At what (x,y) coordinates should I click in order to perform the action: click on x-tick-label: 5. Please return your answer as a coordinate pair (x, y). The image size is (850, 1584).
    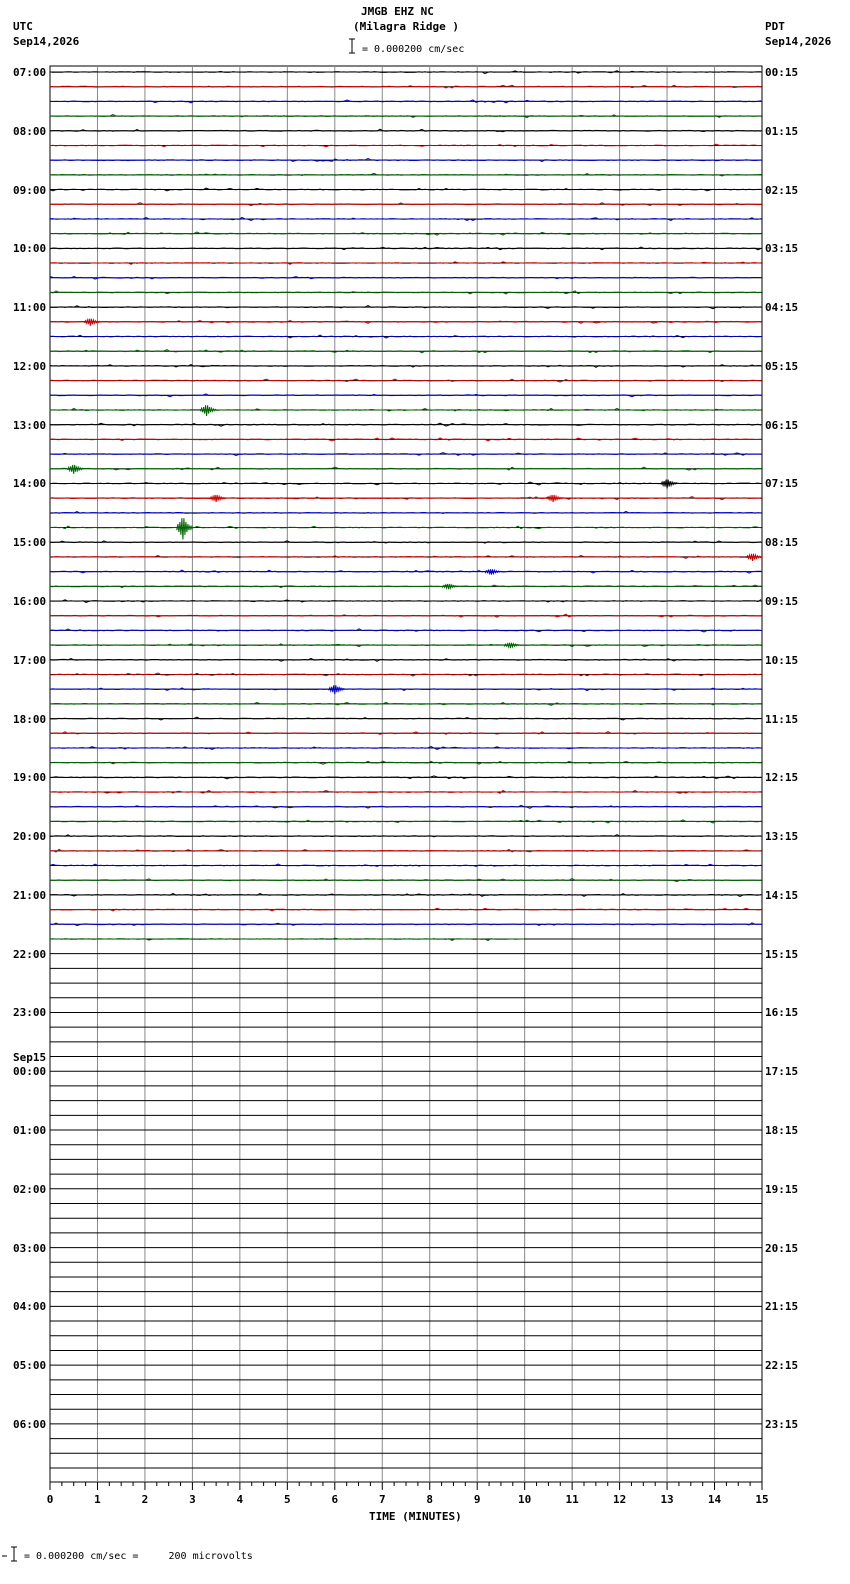
    Looking at the image, I should click on (287, 1499).